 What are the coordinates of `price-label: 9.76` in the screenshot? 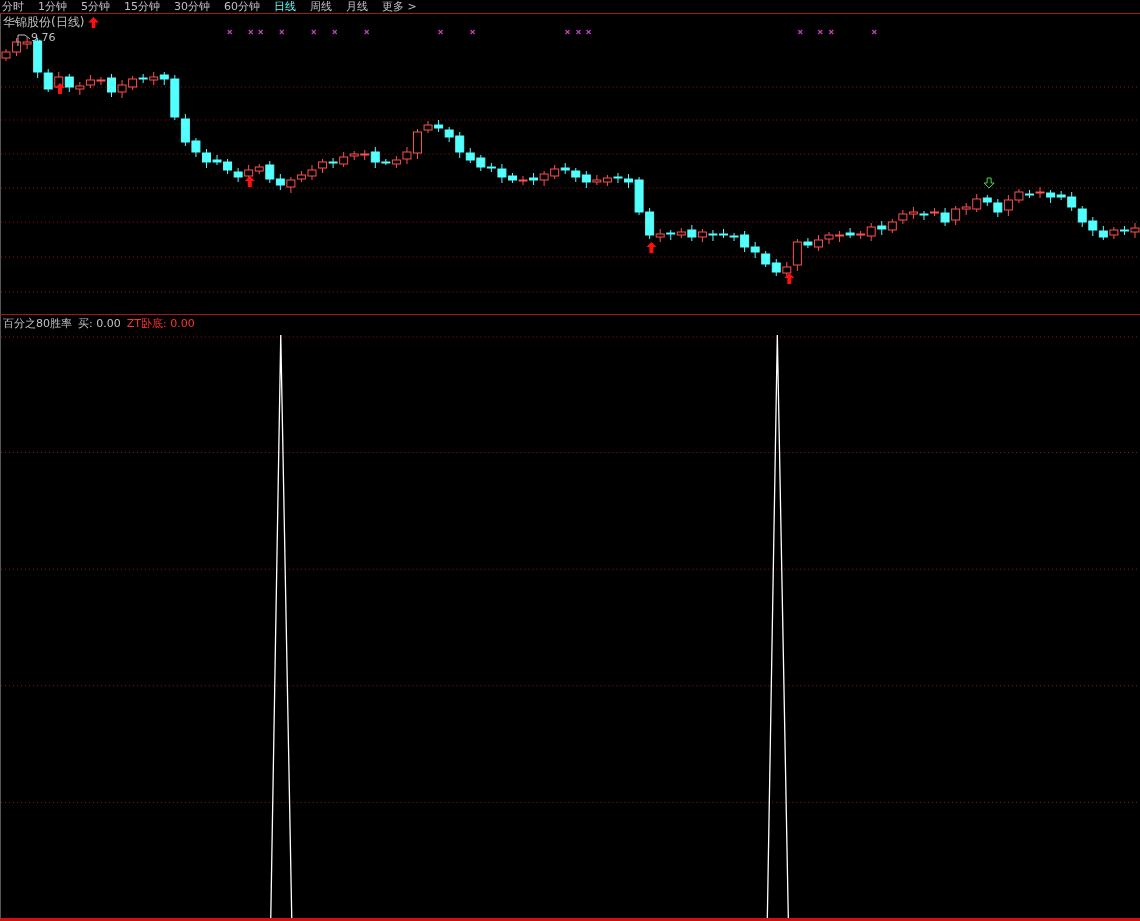 It's located at (43, 37).